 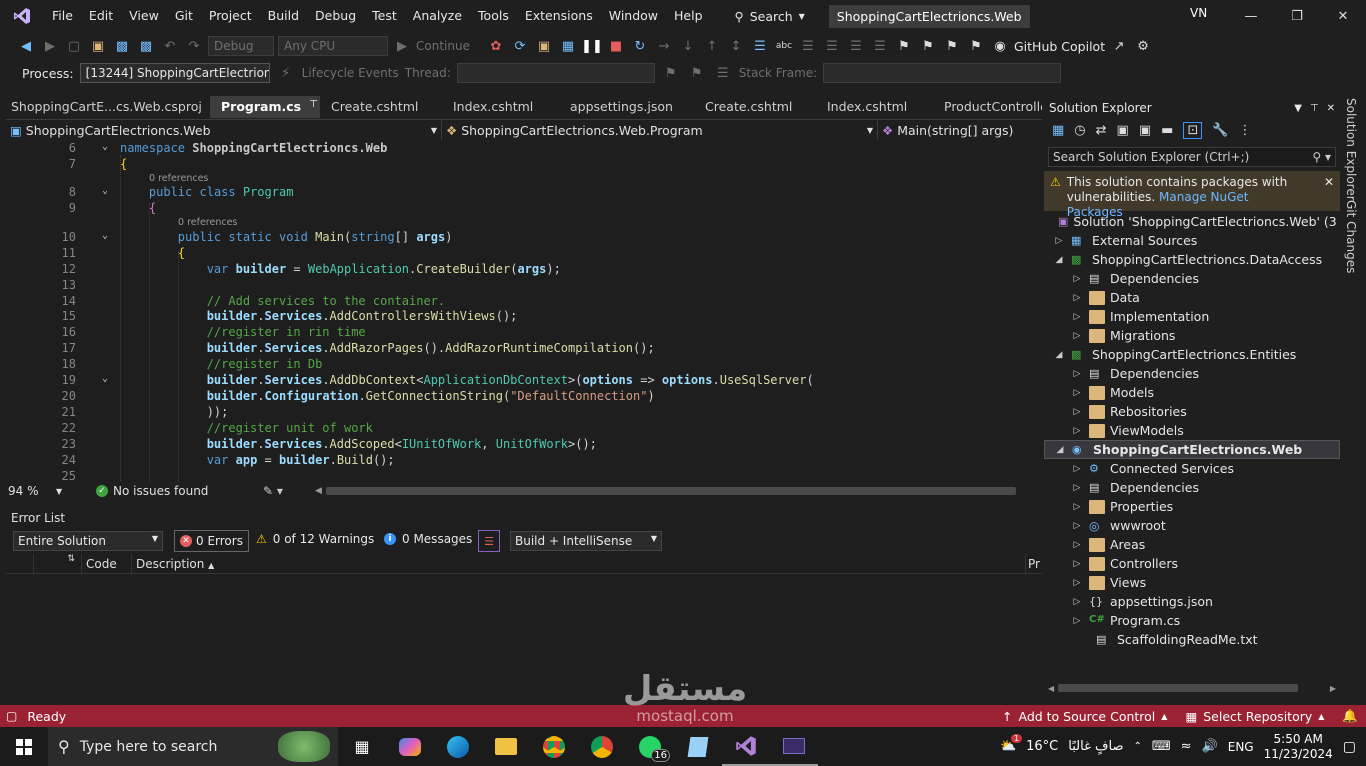 What do you see at coordinates (211, 541) in the screenshot?
I see `errors-filter-button: ✕ 0 Errors` at bounding box center [211, 541].